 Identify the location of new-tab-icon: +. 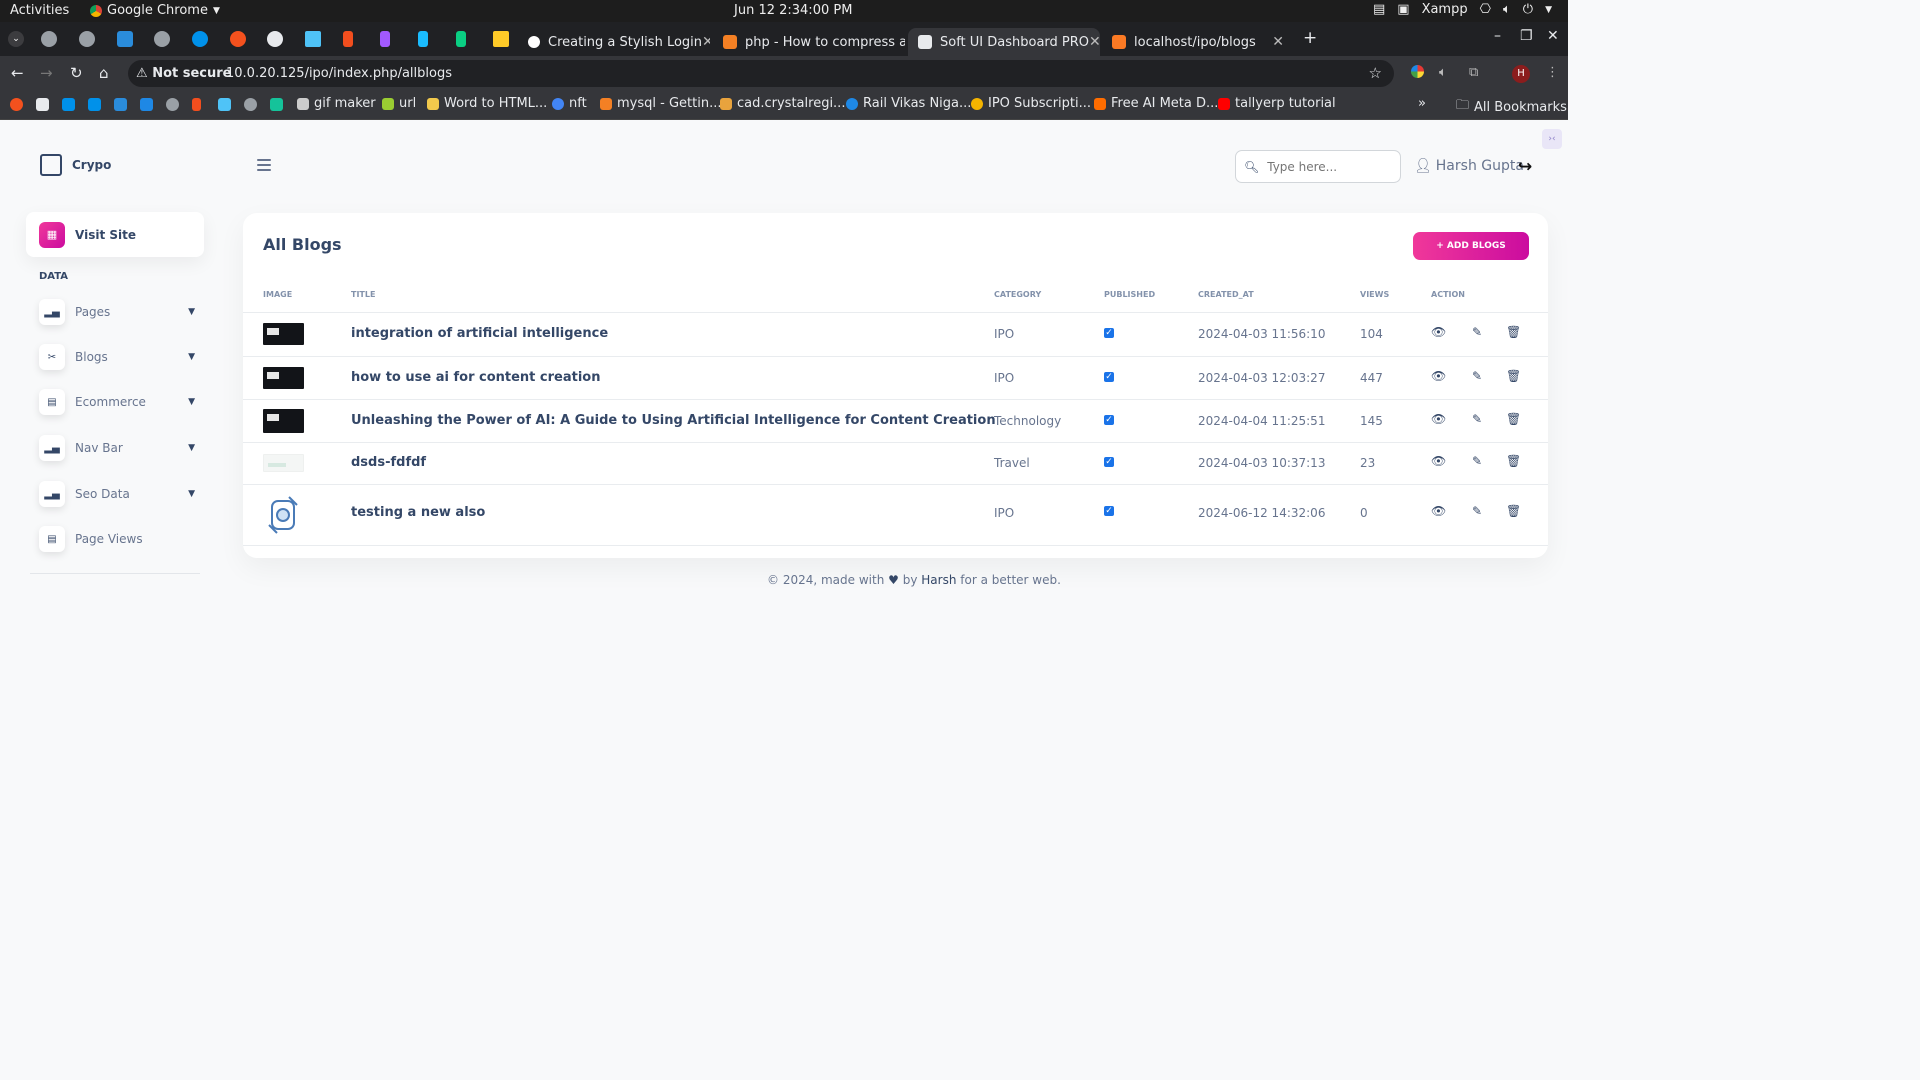
(1310, 38).